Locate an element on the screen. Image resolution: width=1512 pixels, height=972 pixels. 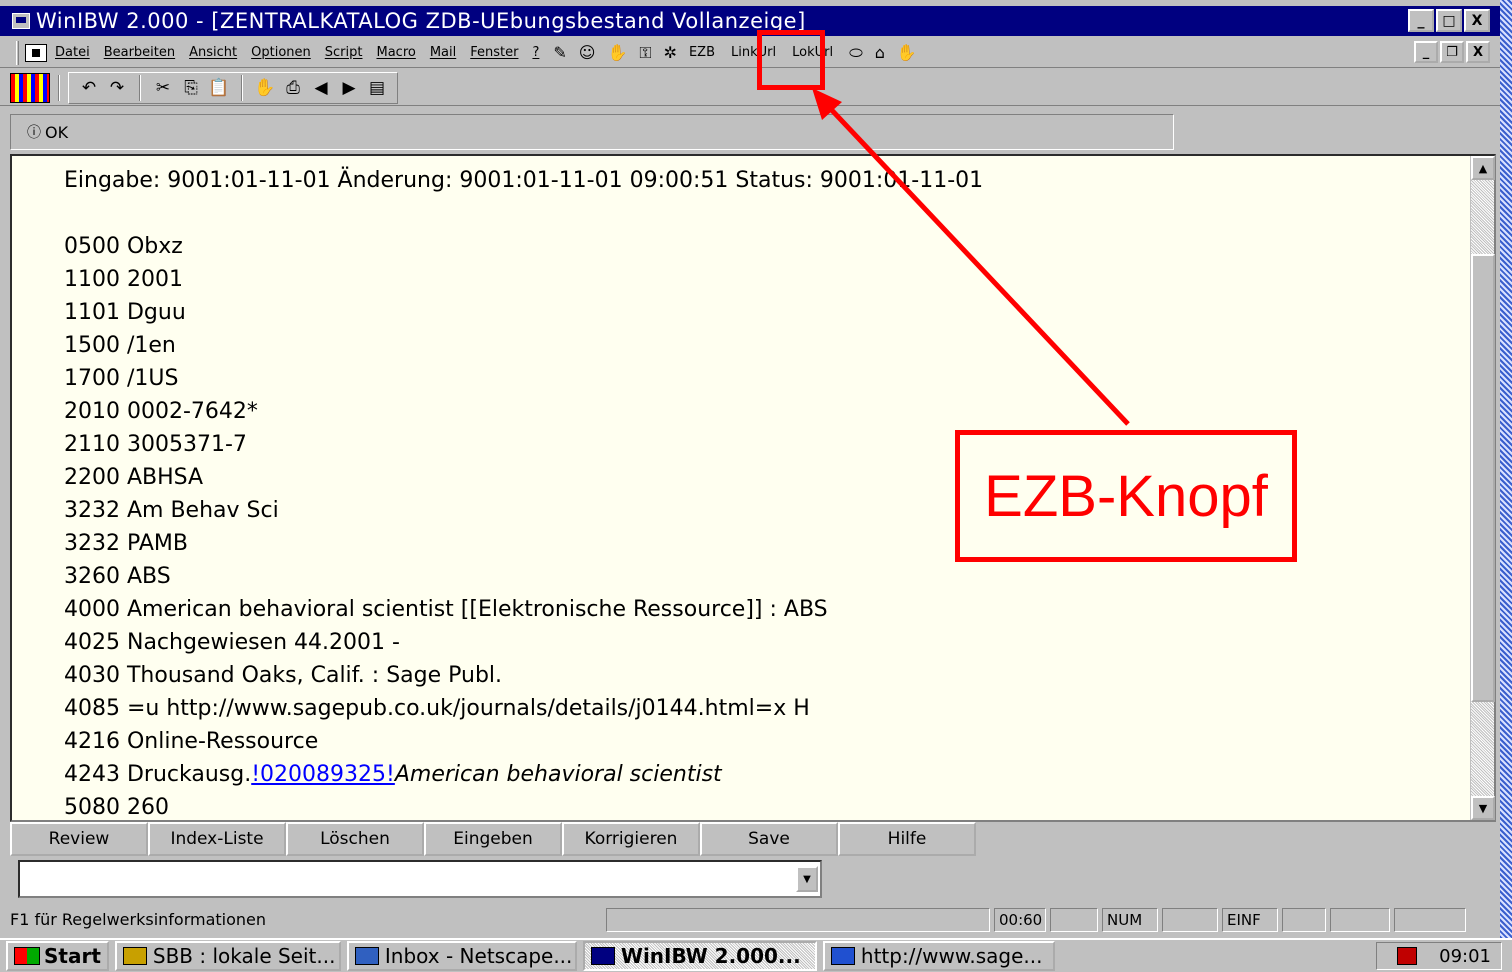
menu-bearbeiten: Bearbeiten is located at coordinates (139, 52).